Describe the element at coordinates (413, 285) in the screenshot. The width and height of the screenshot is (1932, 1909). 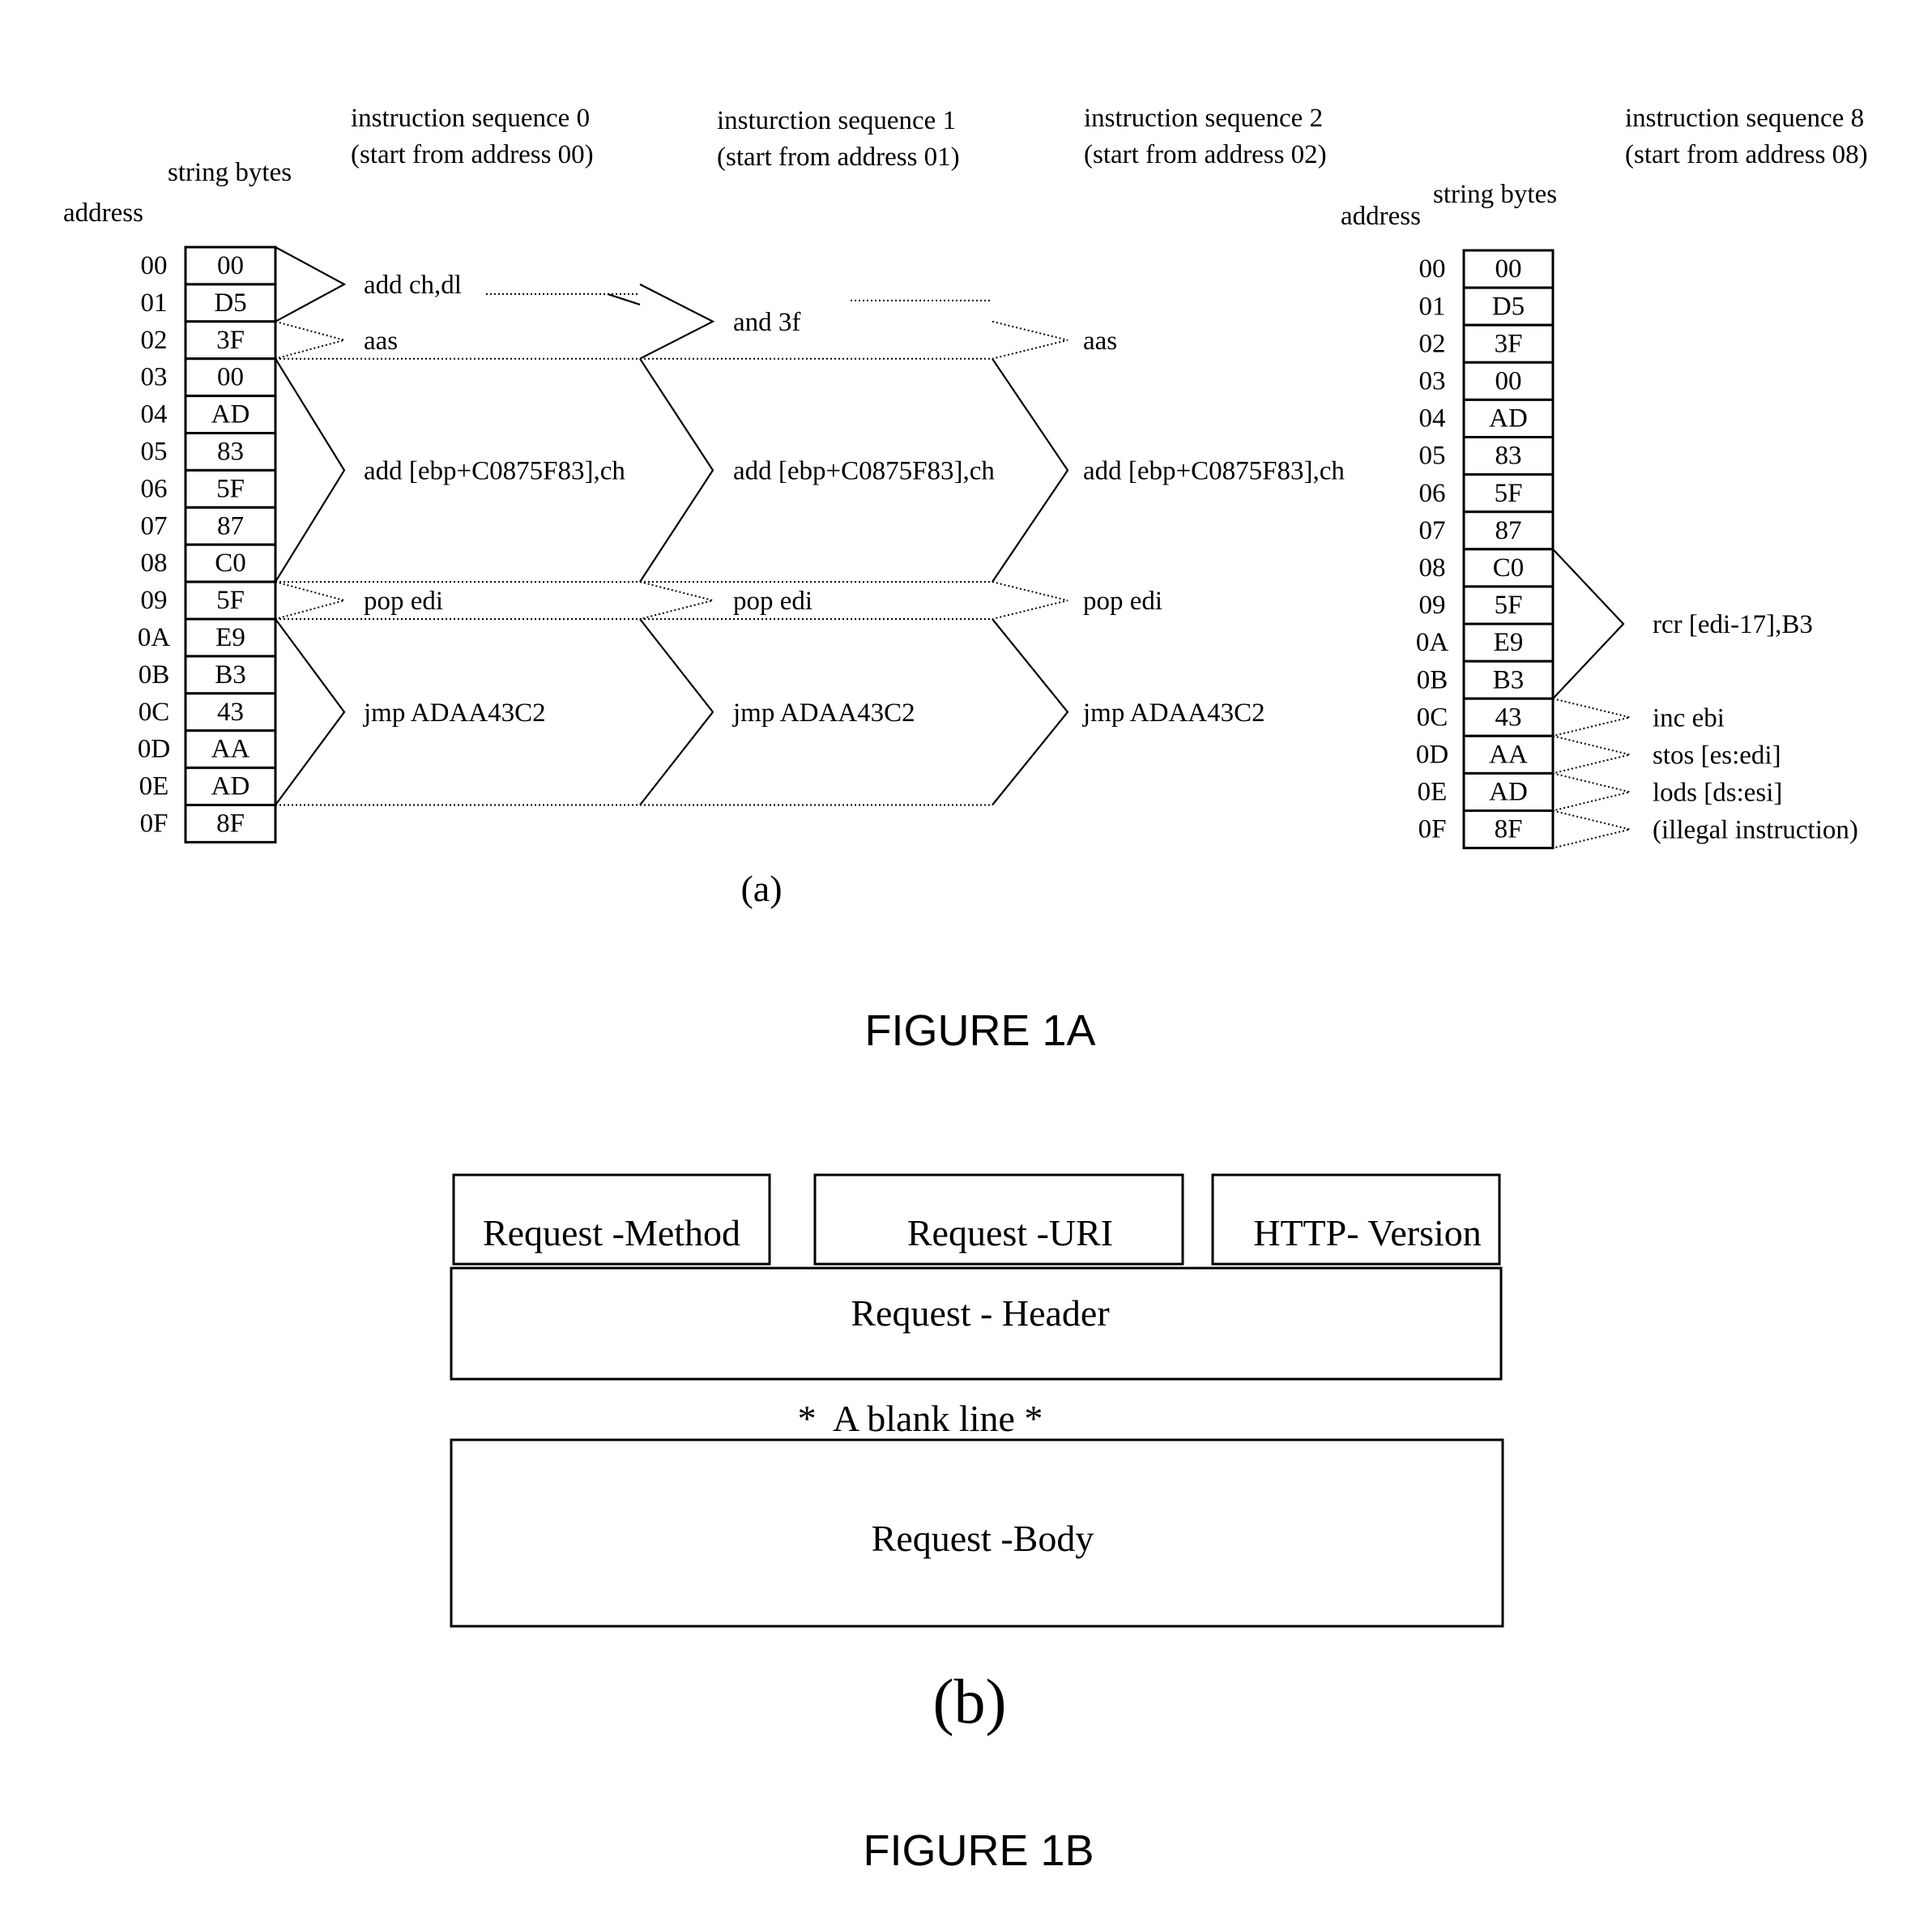
I see `instruction-label: add ch,dl` at that location.